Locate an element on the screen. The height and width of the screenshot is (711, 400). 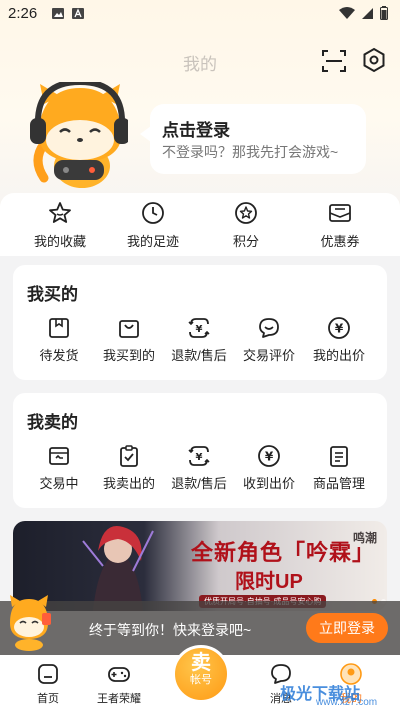
mascot-cat-icon is located at coordinates (30, 623).